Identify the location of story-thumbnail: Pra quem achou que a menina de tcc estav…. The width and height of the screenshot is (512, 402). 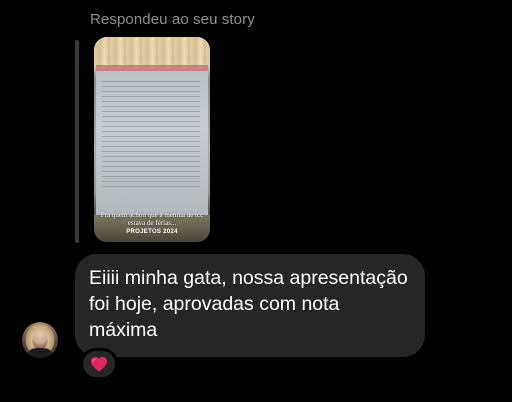
(152, 139).